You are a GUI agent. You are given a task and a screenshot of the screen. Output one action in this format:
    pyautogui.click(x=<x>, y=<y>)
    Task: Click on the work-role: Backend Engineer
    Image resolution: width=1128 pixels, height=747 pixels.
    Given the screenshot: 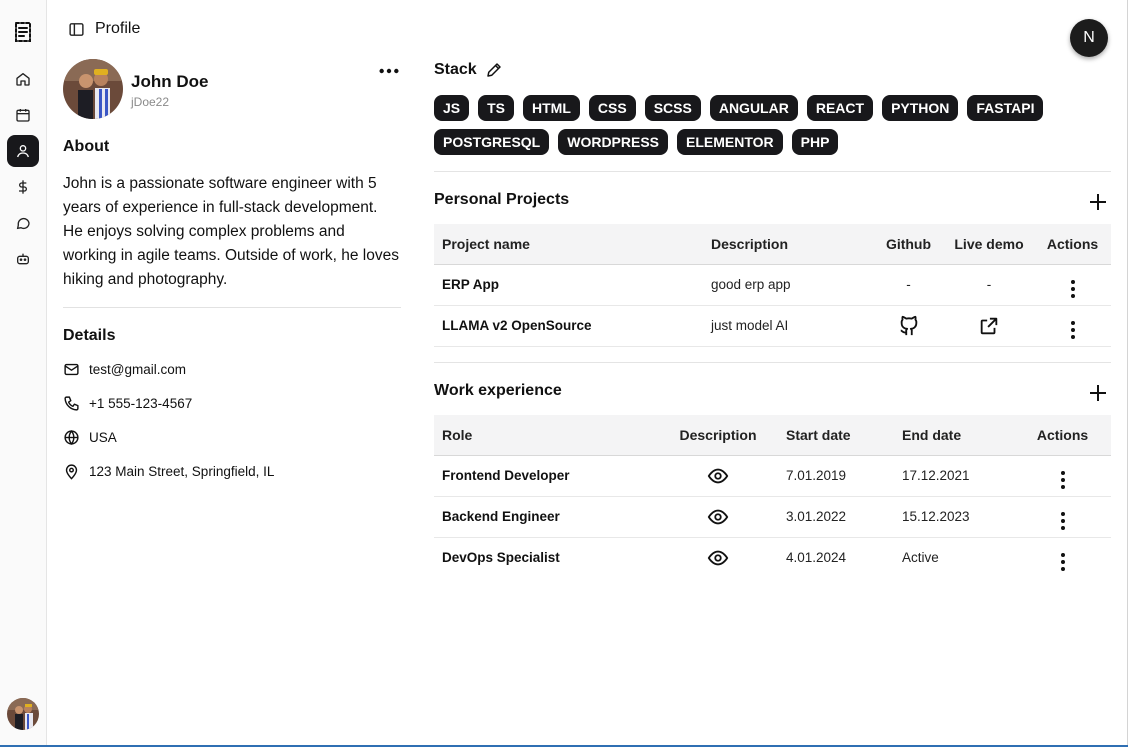 What is the action you would take?
    pyautogui.click(x=501, y=516)
    